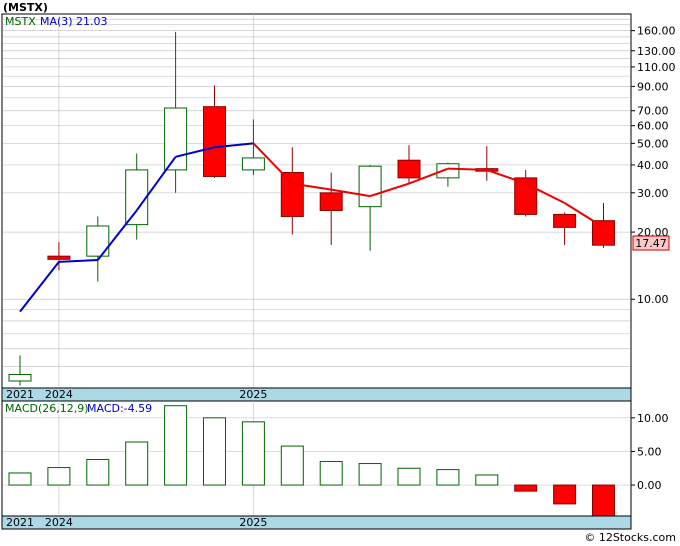  What do you see at coordinates (656, 51) in the screenshot?
I see `y-tick-label: 130.00` at bounding box center [656, 51].